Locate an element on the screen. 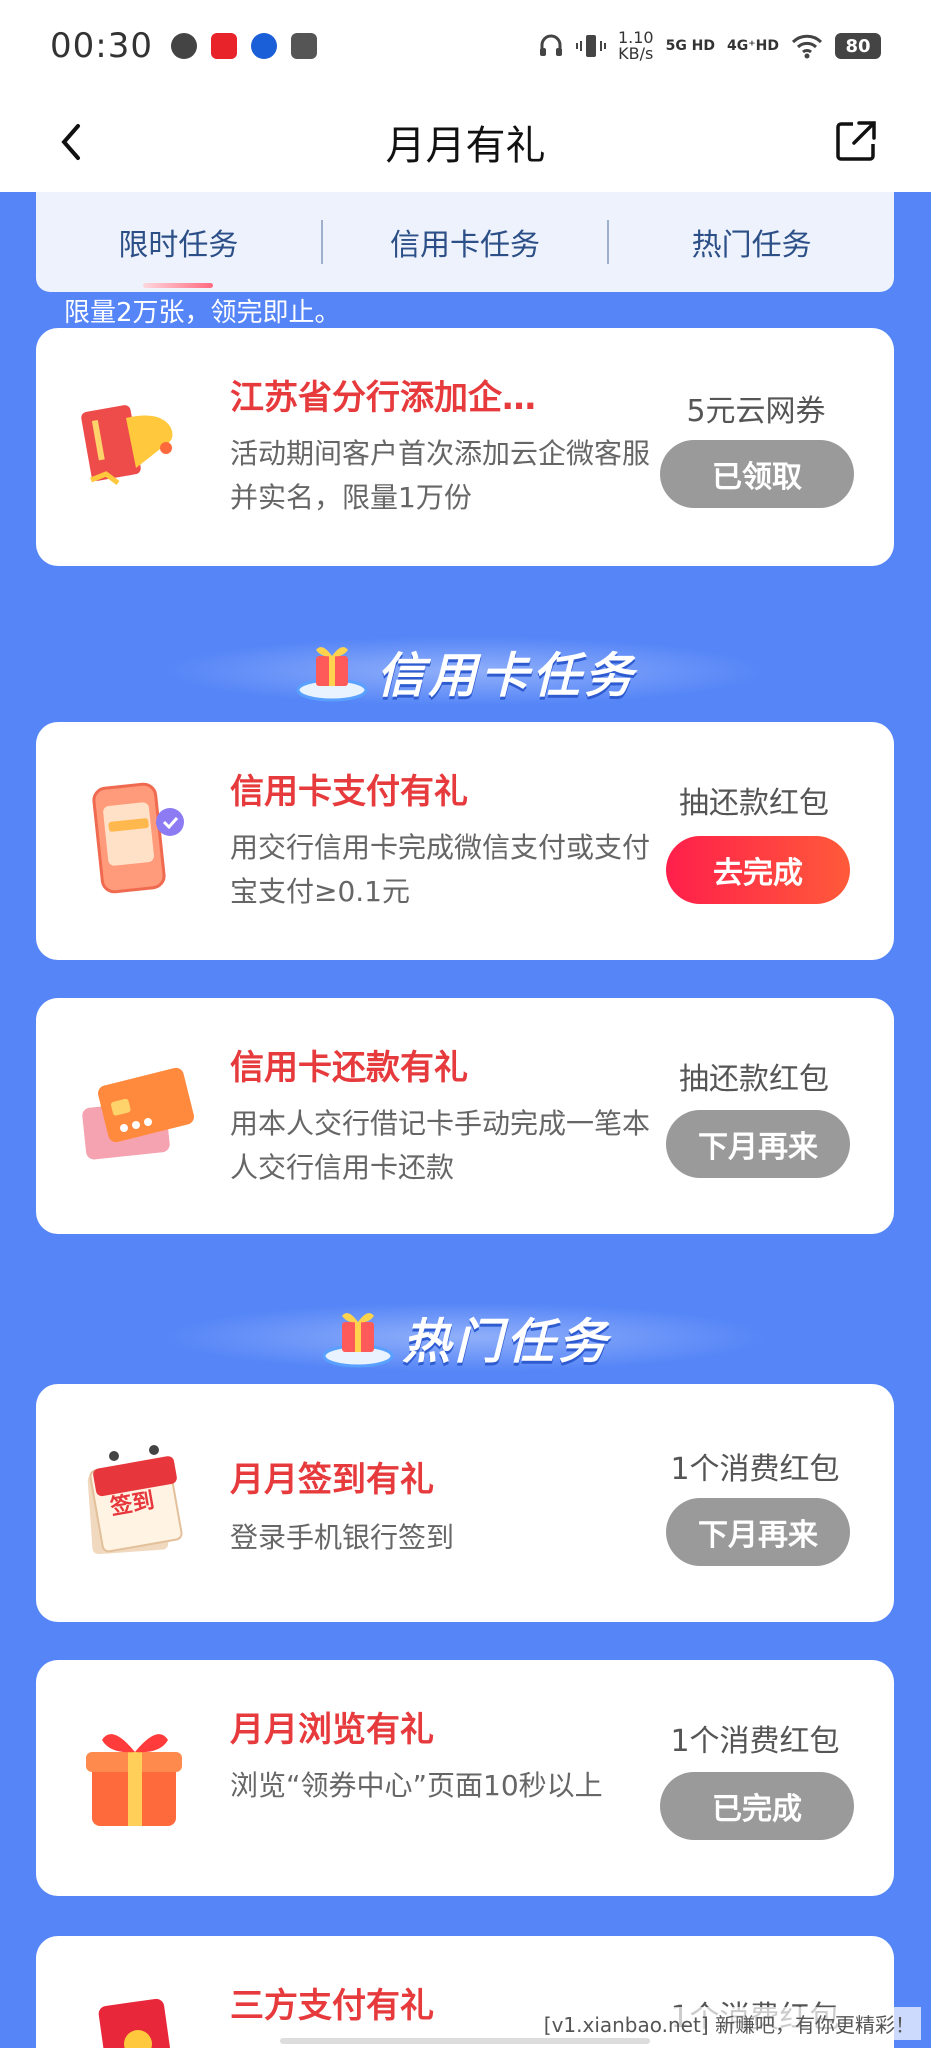  net-speed: 1.10 KB/s is located at coordinates (636, 46).